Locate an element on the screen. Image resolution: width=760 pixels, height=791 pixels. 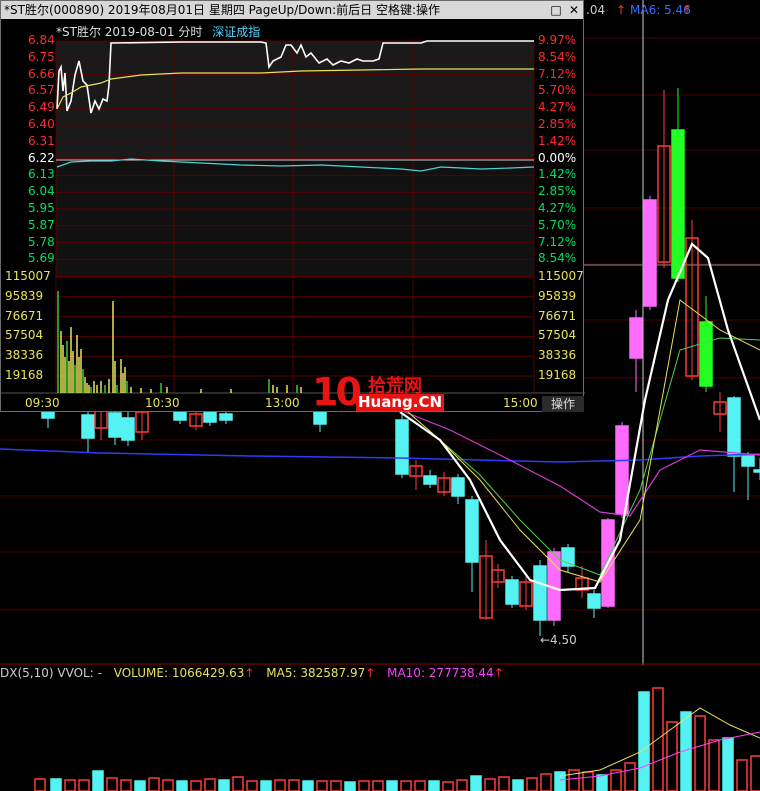
volume-left-label: 115007 is located at coordinates (28, 276).